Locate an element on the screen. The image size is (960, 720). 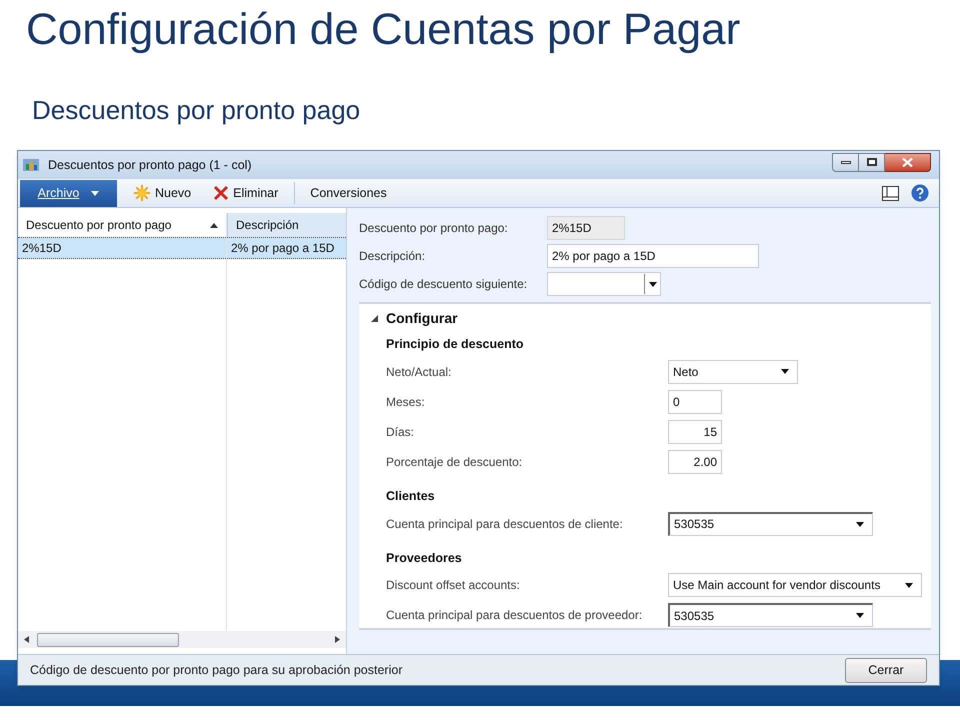
app-icon is located at coordinates (31, 165).